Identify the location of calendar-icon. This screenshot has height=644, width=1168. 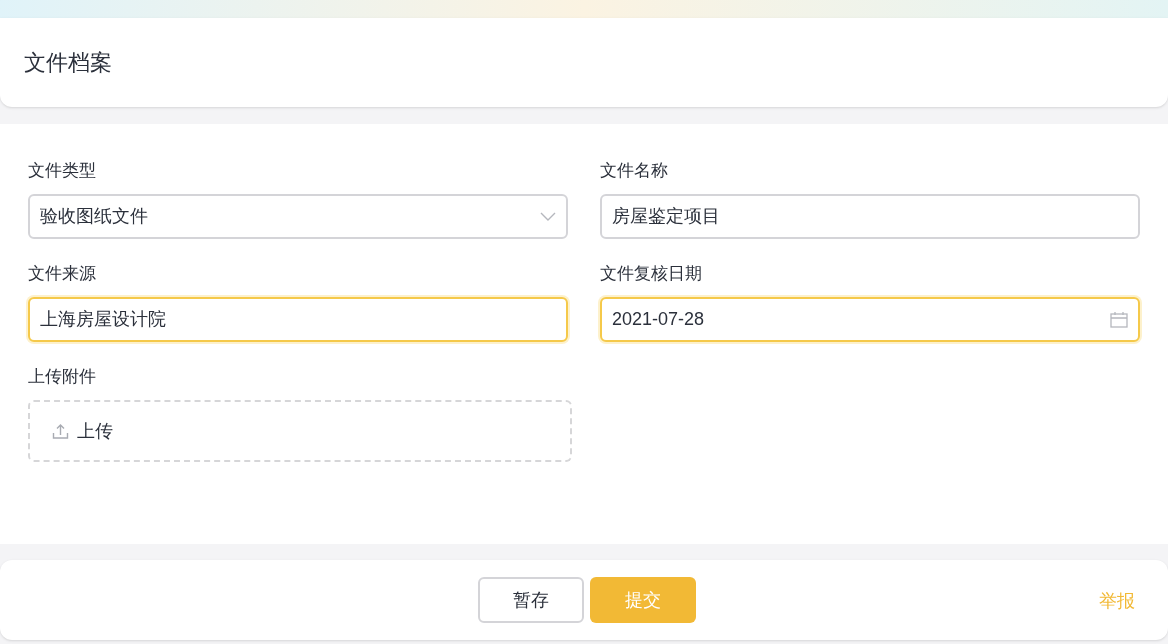
(1119, 319).